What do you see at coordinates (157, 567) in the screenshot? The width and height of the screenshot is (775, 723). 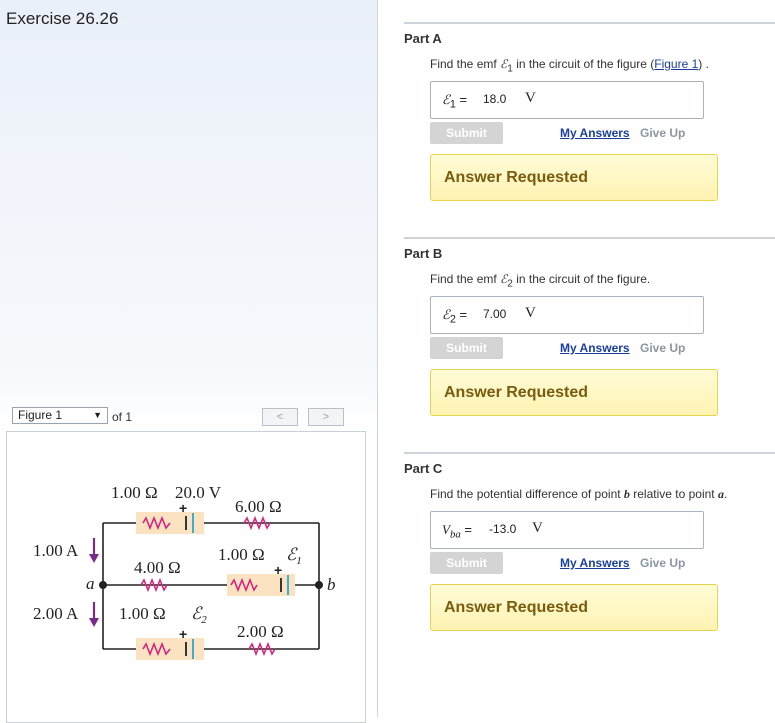 I see `resistor-mid-left-label: 4.00 Ω` at bounding box center [157, 567].